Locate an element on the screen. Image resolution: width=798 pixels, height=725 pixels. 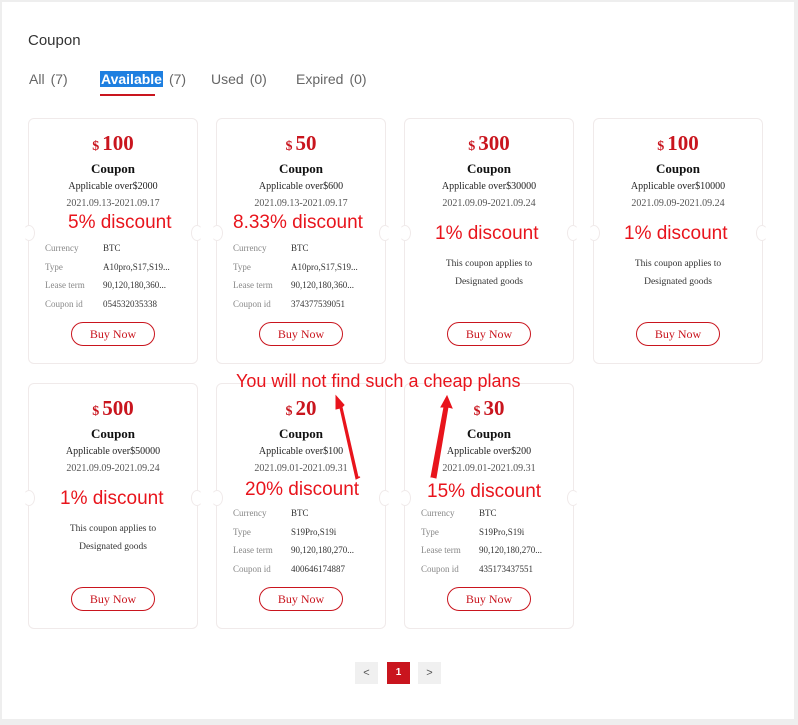
detail-value: 374377539051 is located at coordinates (318, 303).